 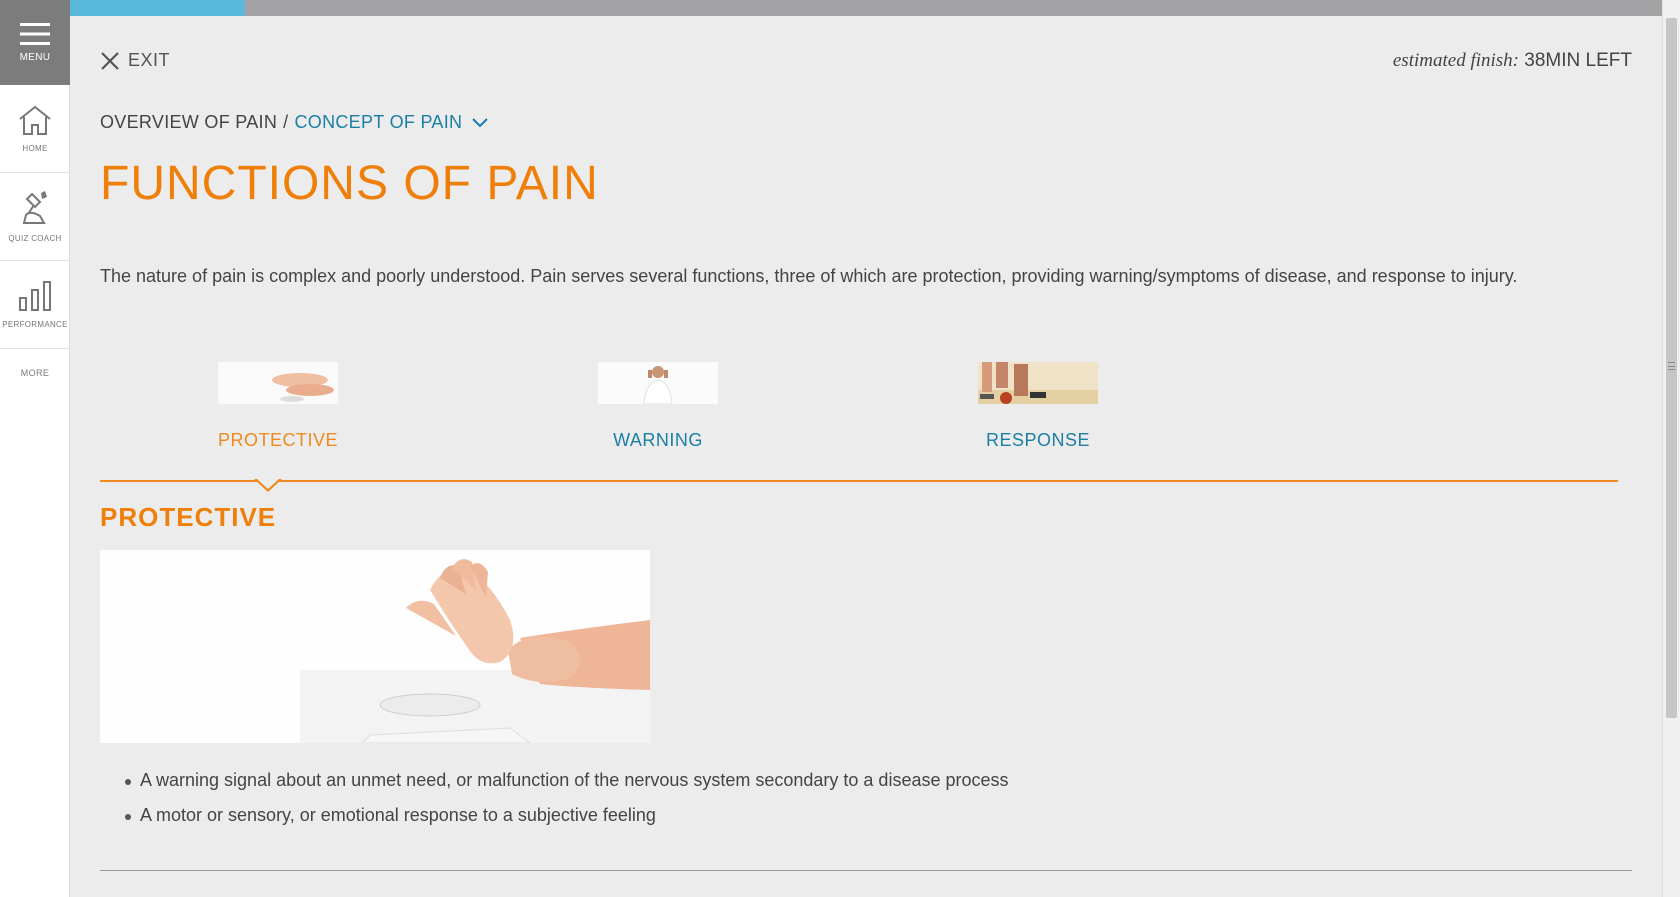 I want to click on hamburger-icon, so click(x=35, y=34).